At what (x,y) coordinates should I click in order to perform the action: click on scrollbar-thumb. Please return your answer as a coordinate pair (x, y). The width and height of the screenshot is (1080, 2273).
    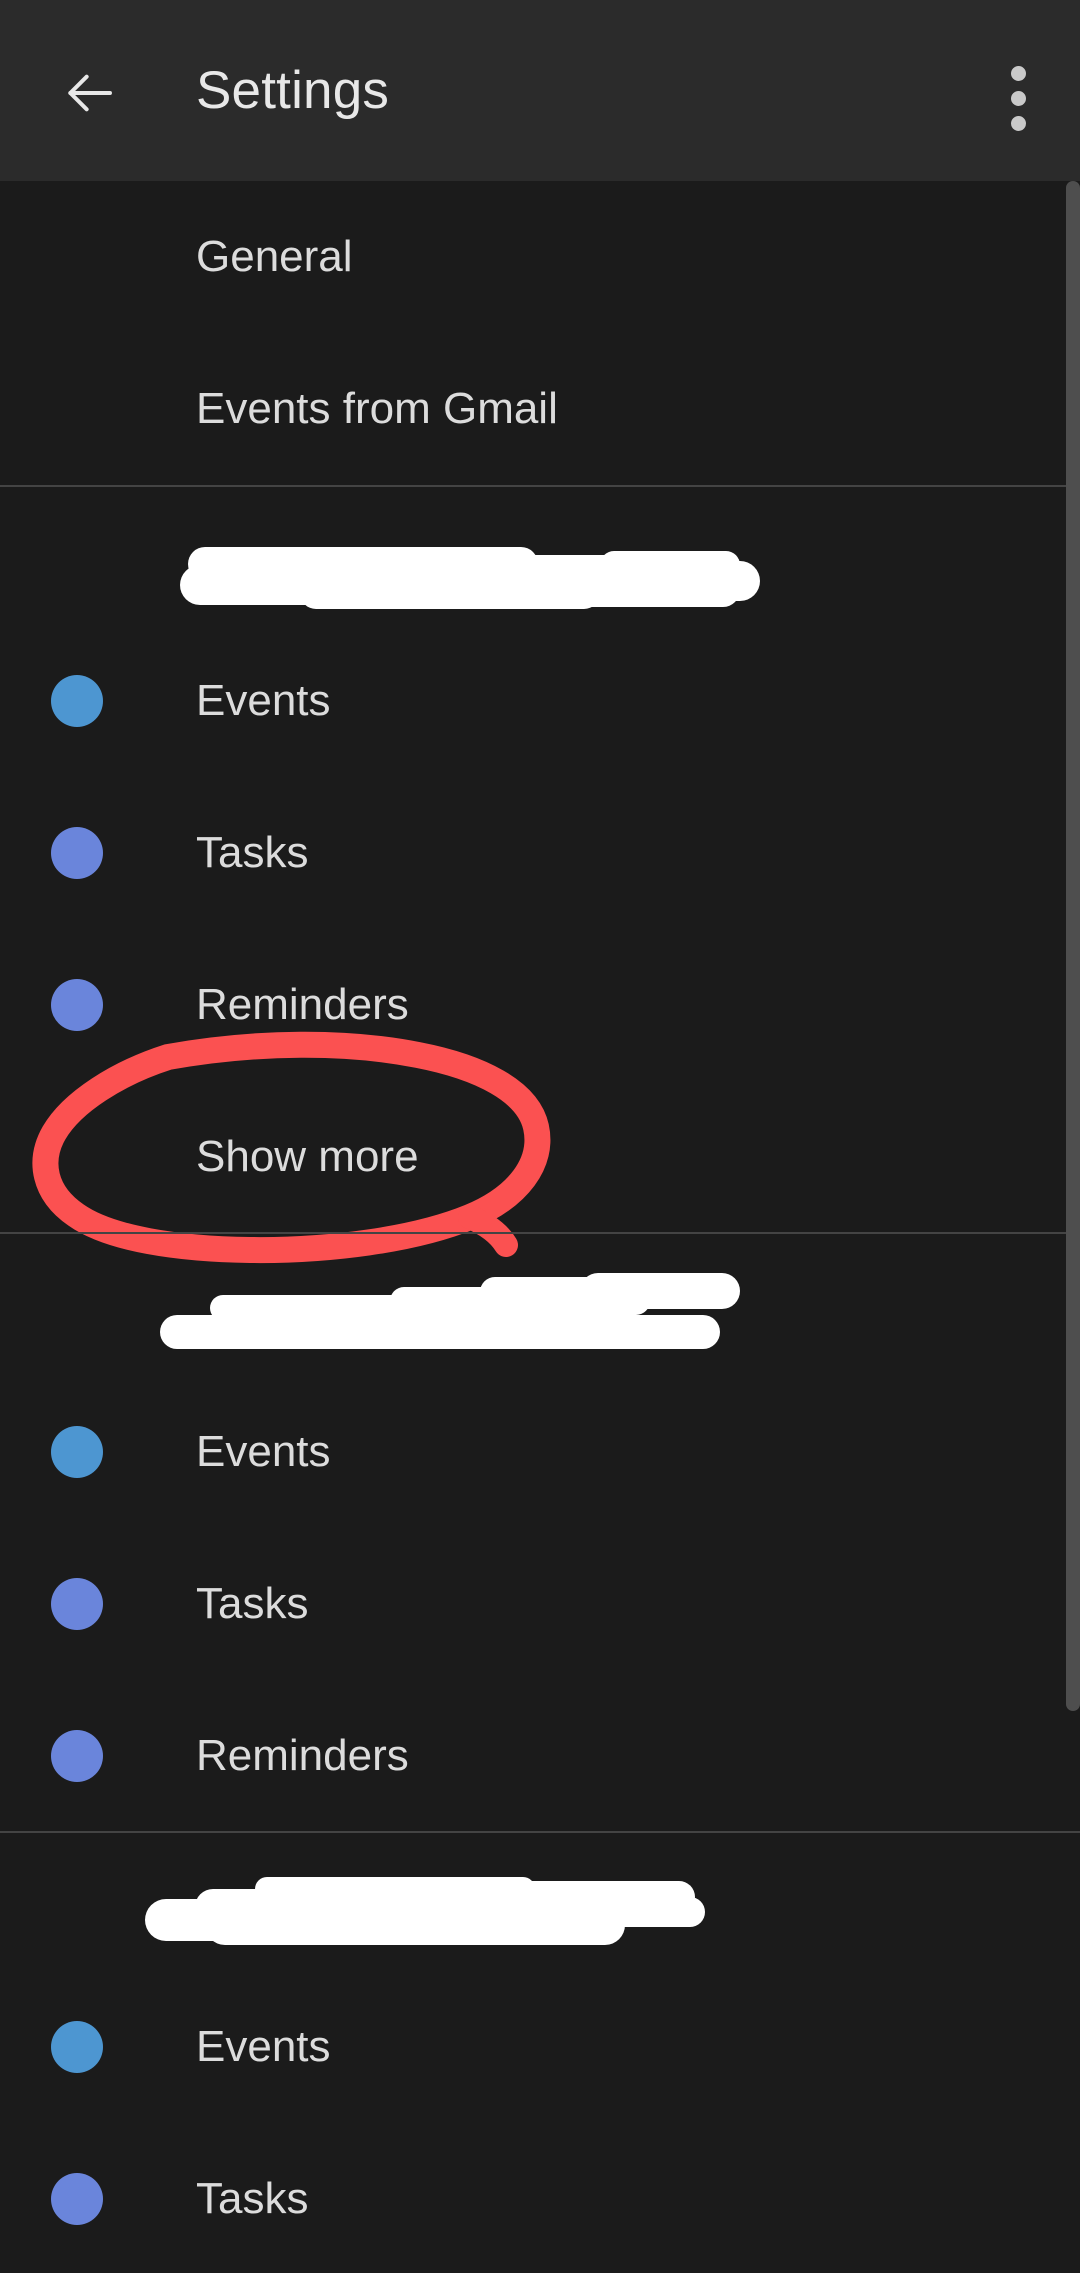
    Looking at the image, I should click on (1073, 946).